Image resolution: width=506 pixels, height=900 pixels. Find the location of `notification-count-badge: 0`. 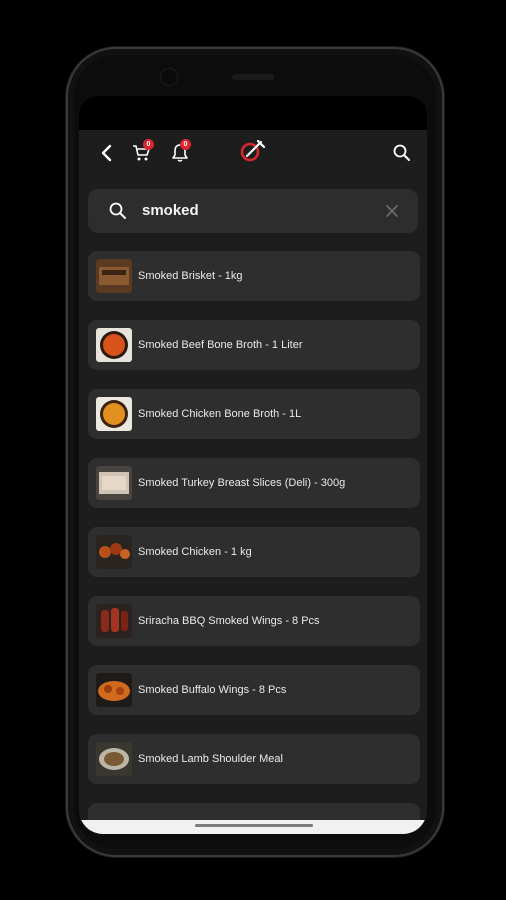

notification-count-badge: 0 is located at coordinates (185, 144).